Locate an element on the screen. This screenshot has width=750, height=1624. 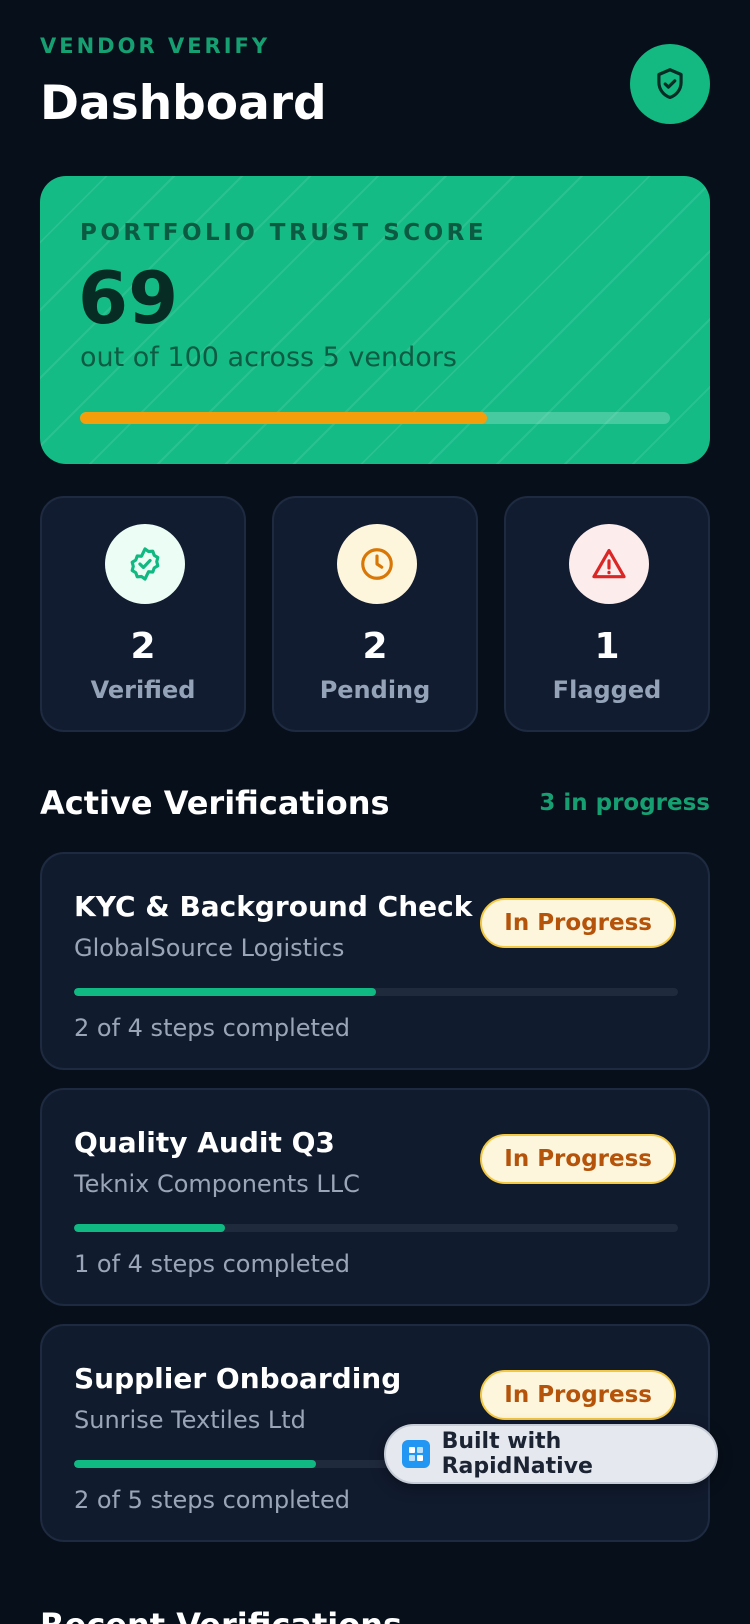
trust-score-value: 69 is located at coordinates (128, 298).